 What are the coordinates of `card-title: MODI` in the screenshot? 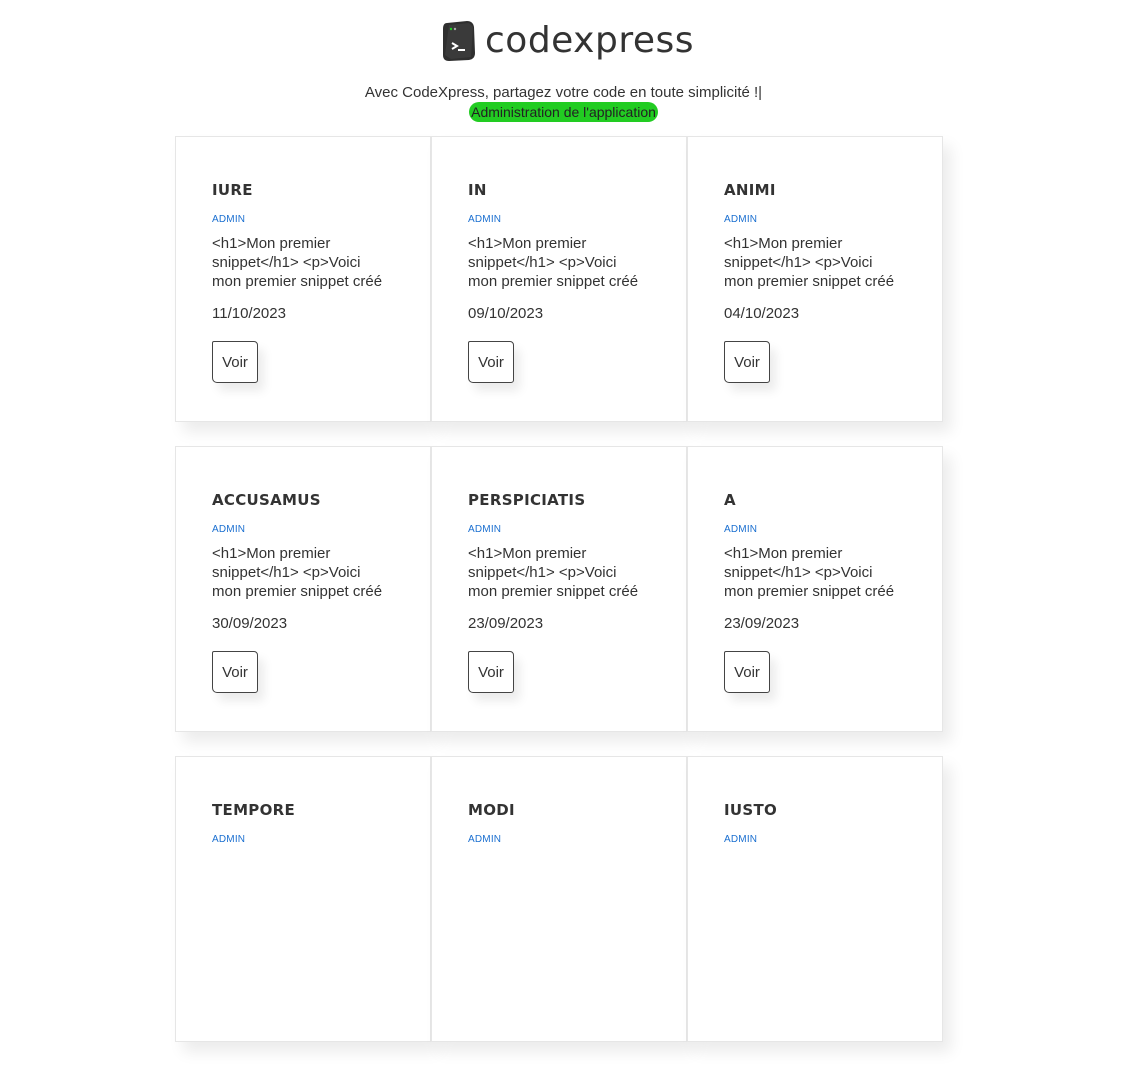 It's located at (491, 810).